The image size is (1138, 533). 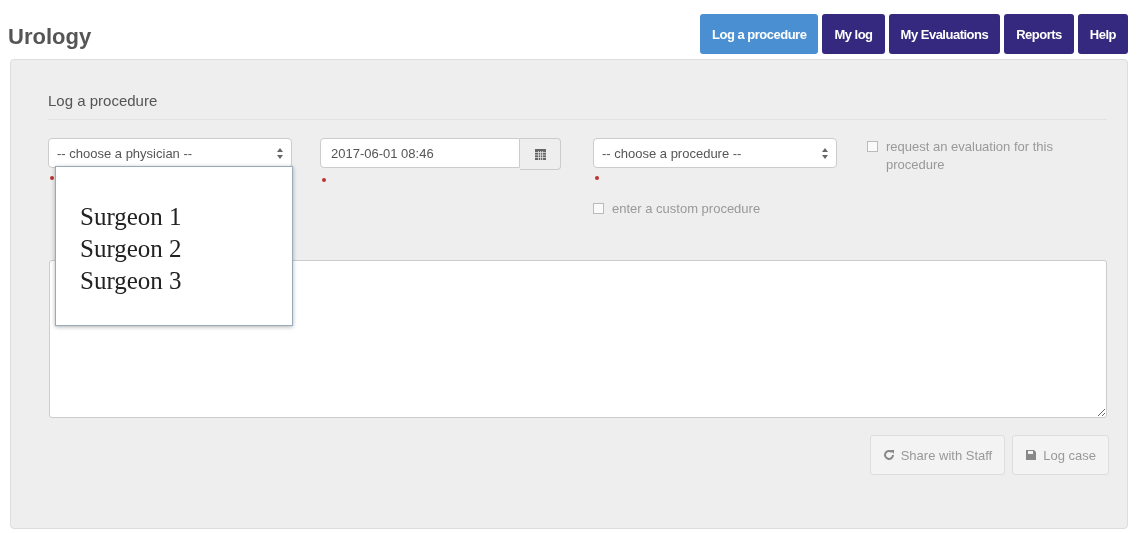 I want to click on save-icon, so click(x=1031, y=455).